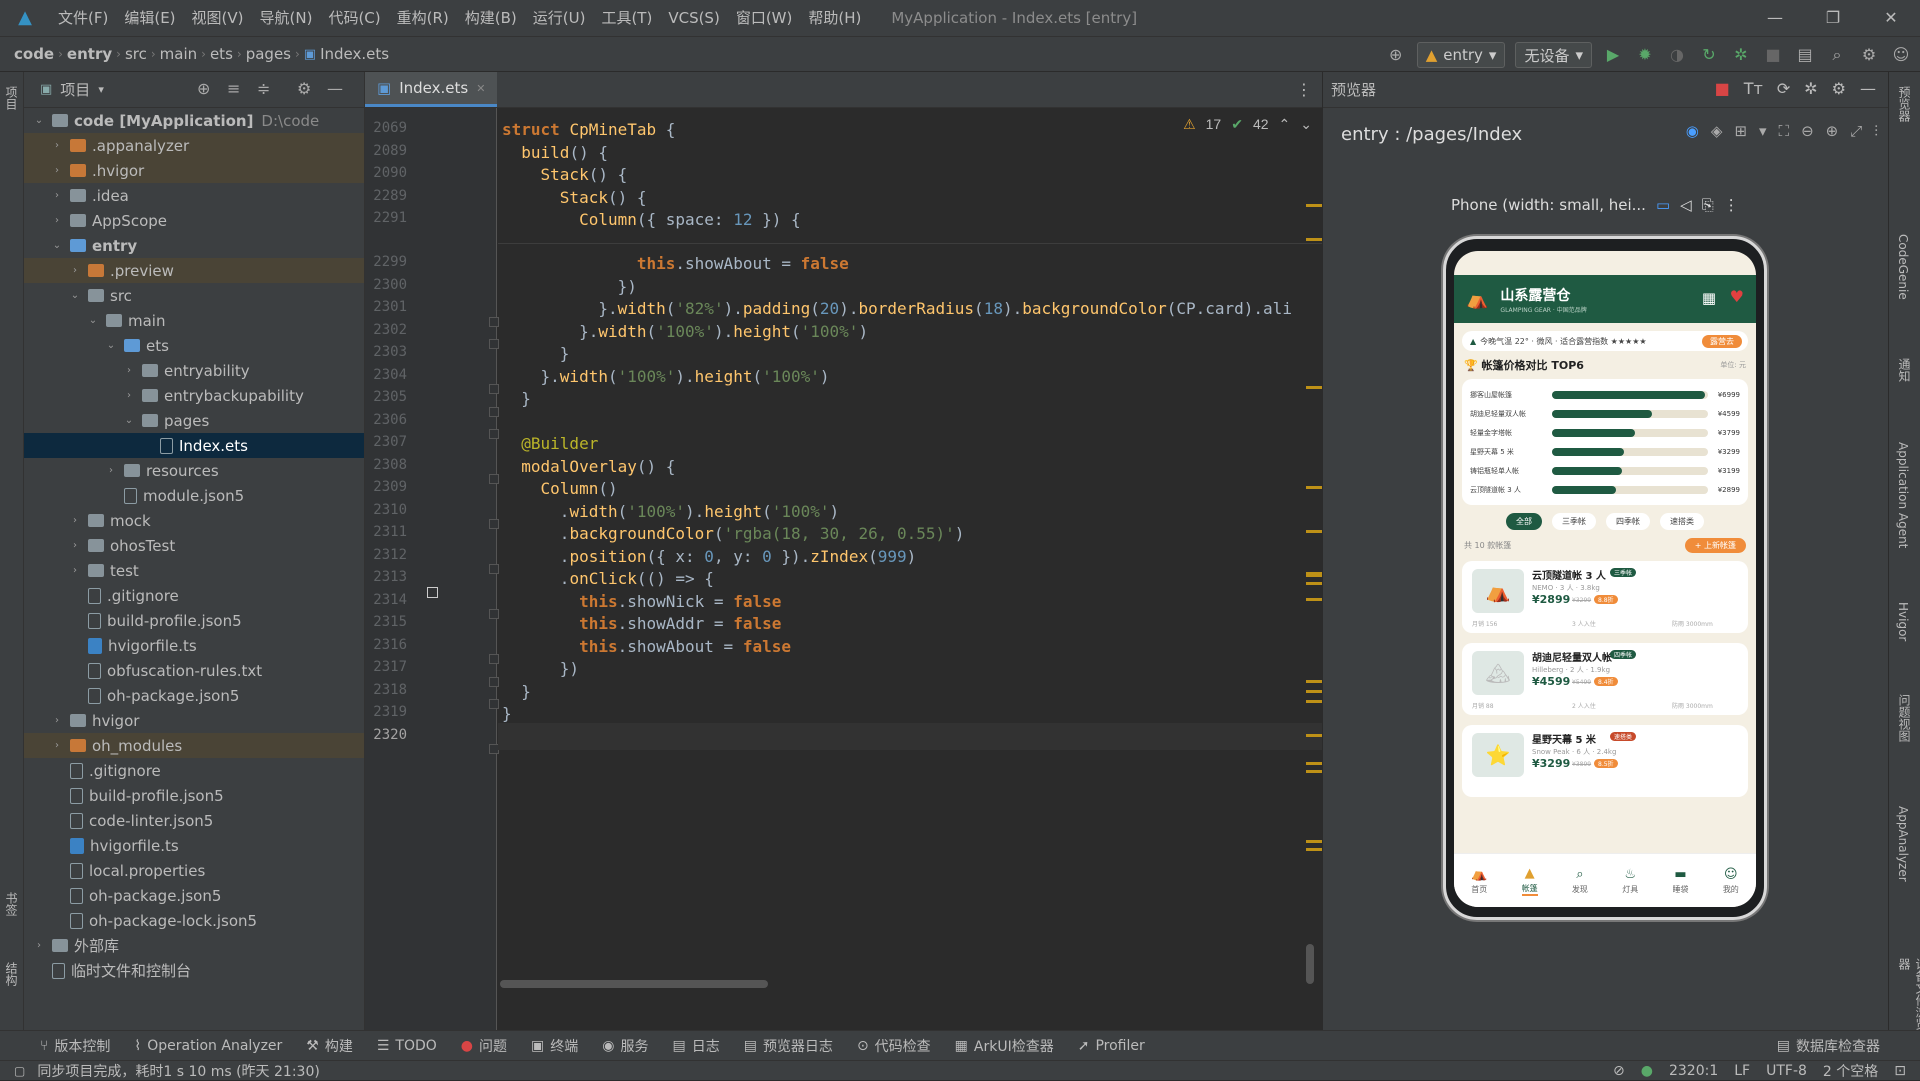 The image size is (1920, 1081). What do you see at coordinates (1619, 1071) in the screenshot?
I see `no-sync-icon: ⊘` at bounding box center [1619, 1071].